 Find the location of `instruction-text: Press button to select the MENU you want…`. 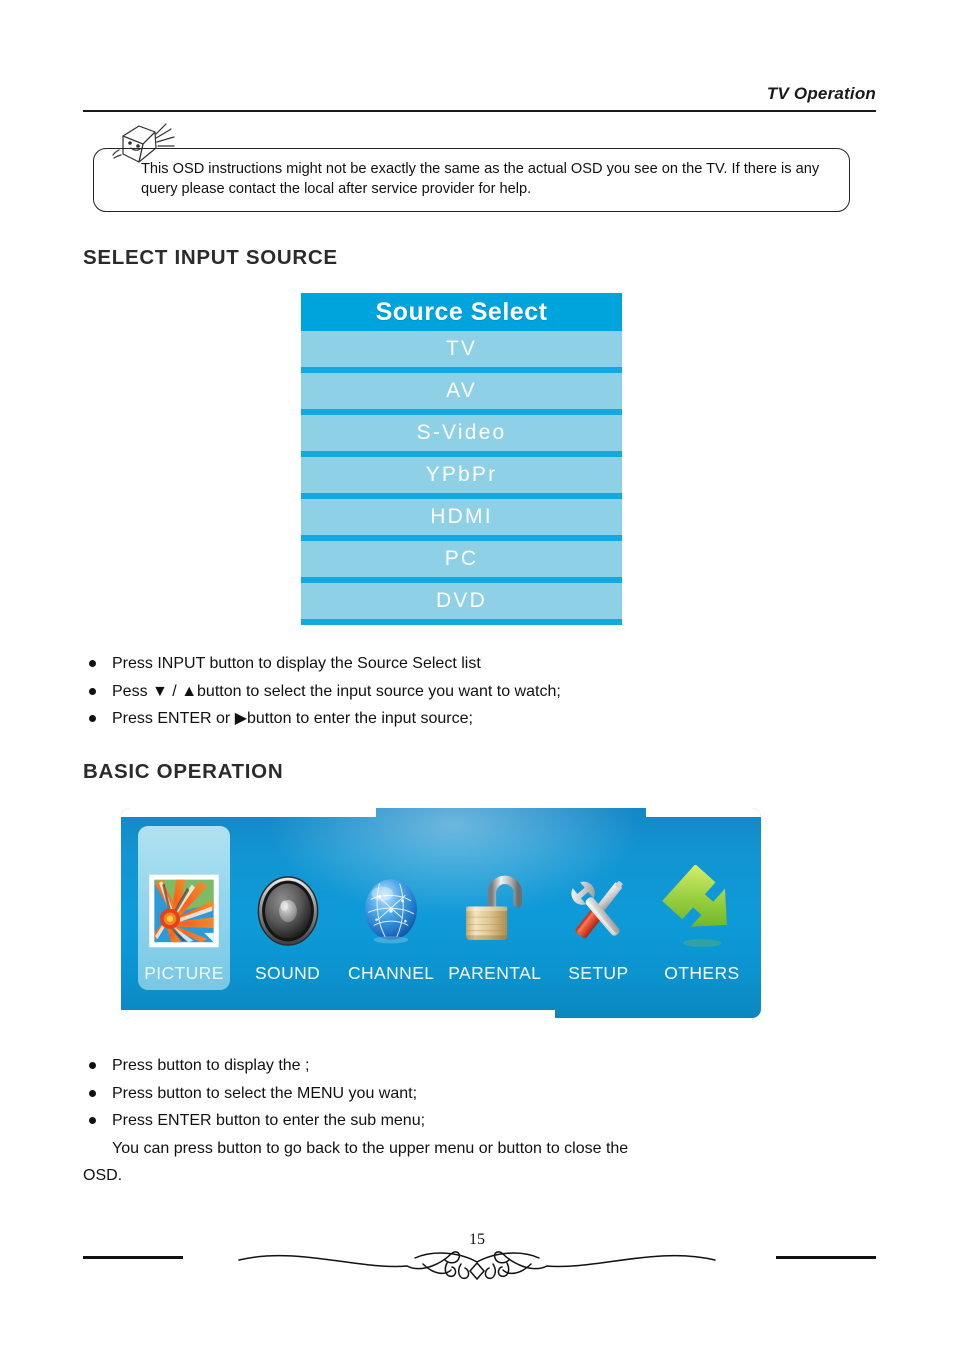

instruction-text: Press button to select the MENU you want… is located at coordinates (265, 1093).